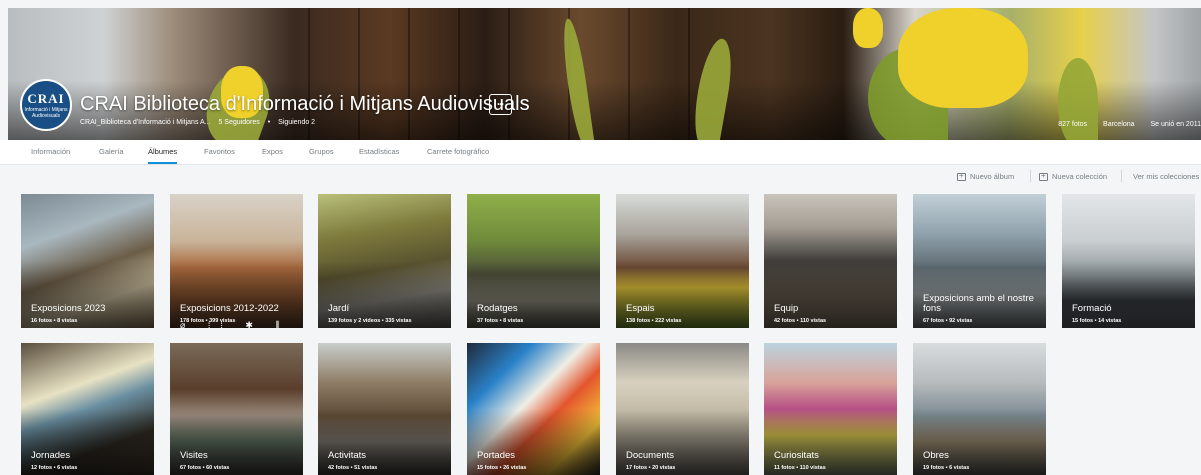 The height and width of the screenshot is (475, 1201). I want to click on new-collection-icon, so click(1043, 176).